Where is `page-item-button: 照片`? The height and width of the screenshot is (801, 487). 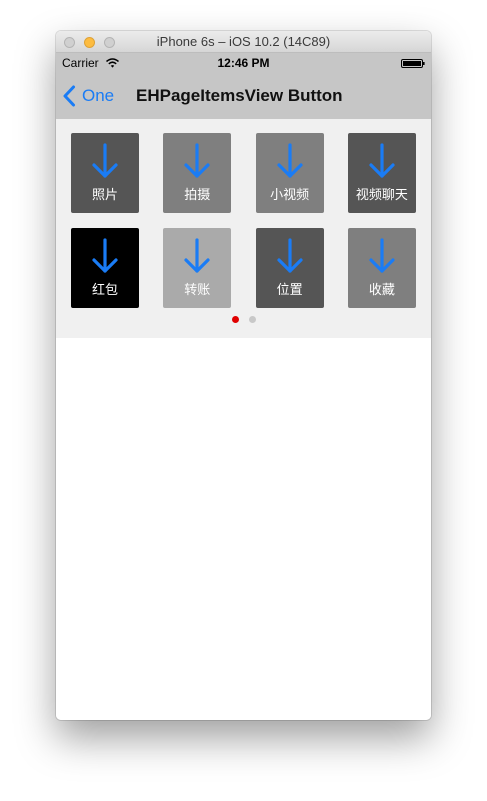
page-item-button: 照片 is located at coordinates (105, 173).